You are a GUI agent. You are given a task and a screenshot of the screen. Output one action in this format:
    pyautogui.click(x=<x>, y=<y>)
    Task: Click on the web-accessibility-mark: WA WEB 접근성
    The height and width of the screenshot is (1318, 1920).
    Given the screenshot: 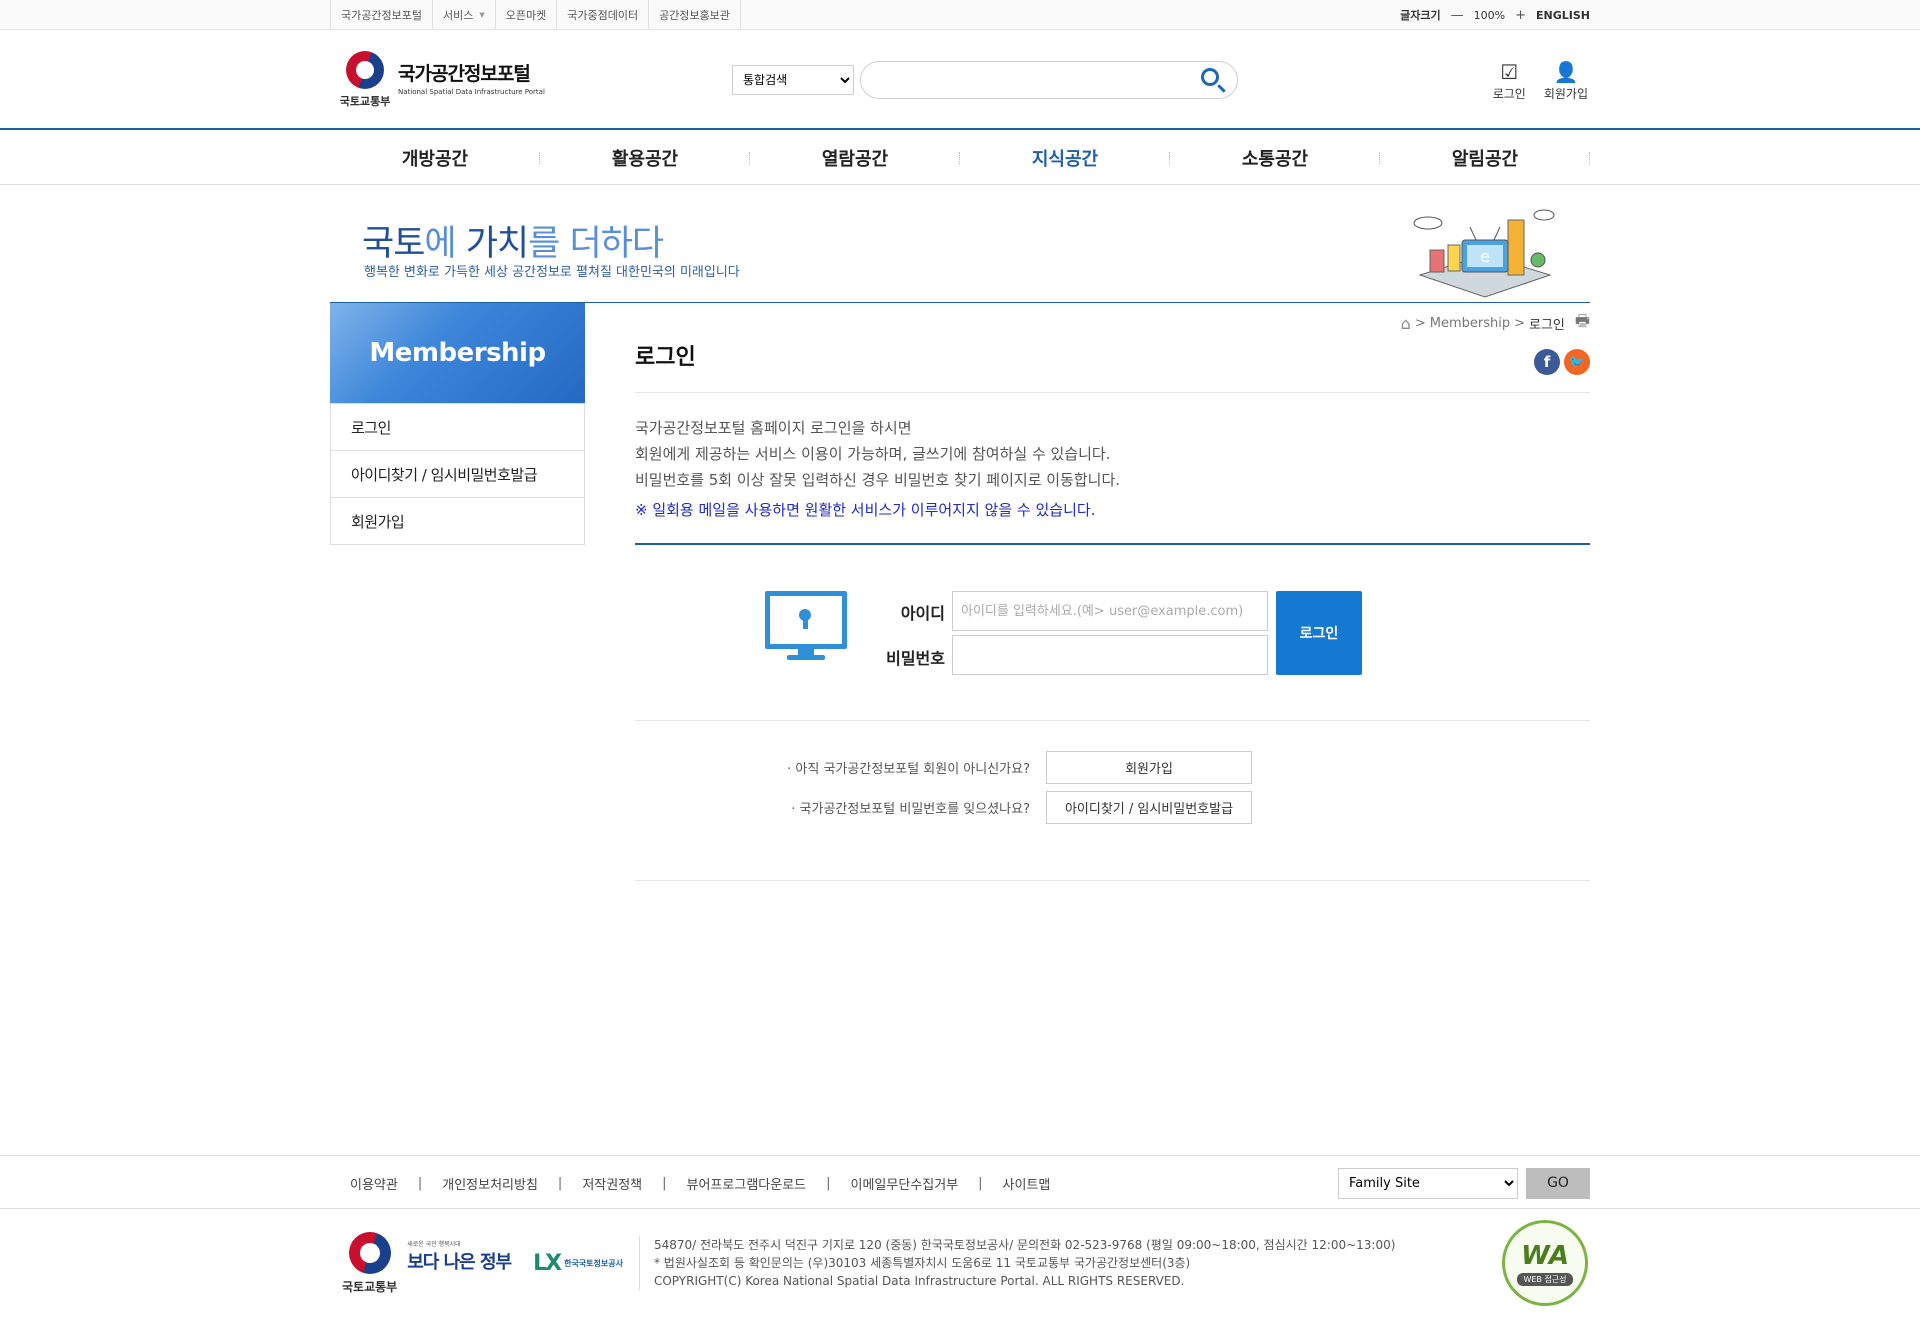 What is the action you would take?
    pyautogui.click(x=1545, y=1263)
    